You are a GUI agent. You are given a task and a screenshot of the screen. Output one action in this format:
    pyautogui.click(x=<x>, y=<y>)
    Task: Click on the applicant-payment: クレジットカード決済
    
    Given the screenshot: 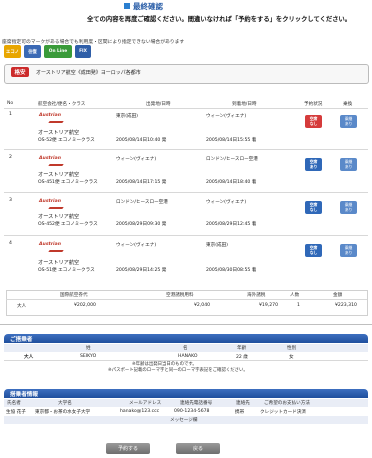 What is the action you would take?
    pyautogui.click(x=283, y=412)
    